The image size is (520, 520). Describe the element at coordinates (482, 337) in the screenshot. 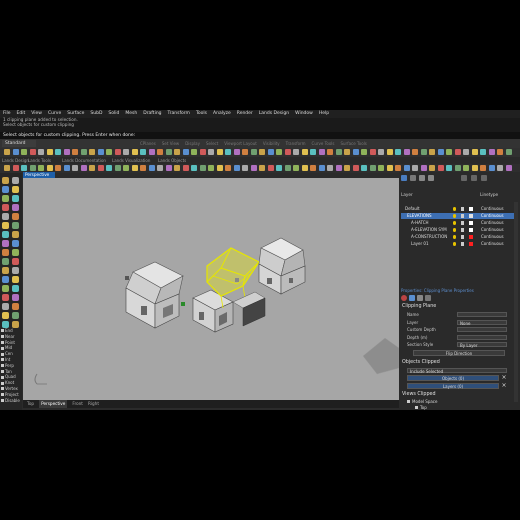

I see `property-value` at that location.